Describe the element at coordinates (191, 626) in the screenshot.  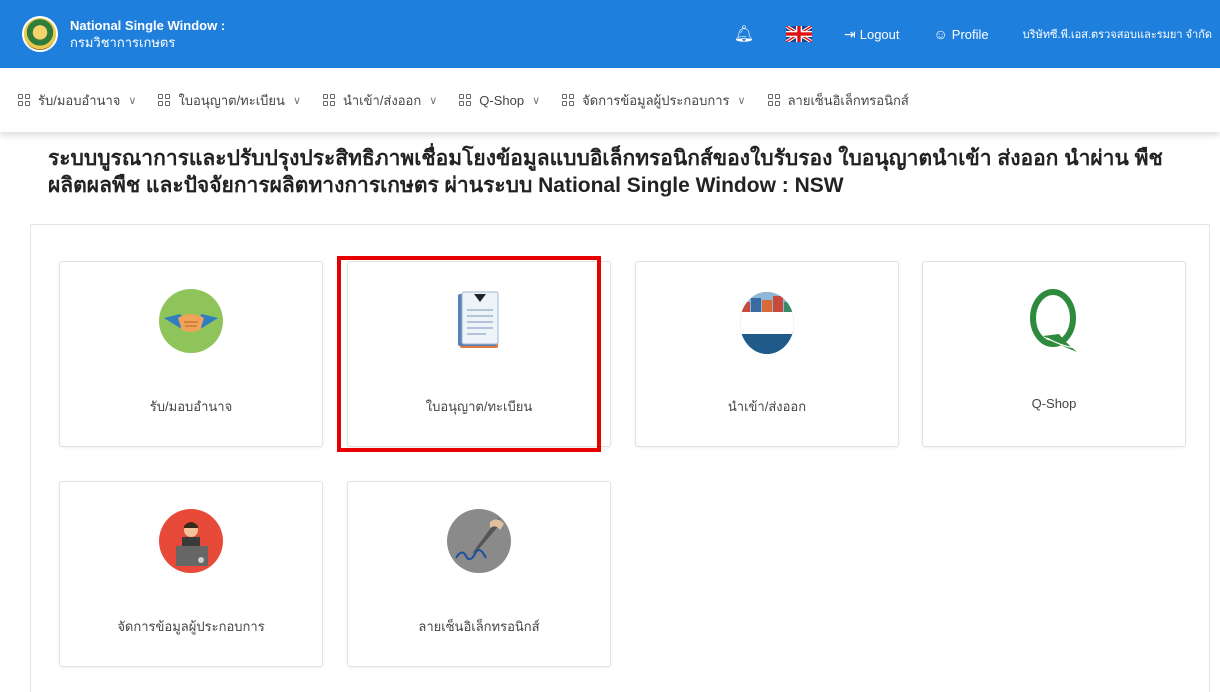
I see `card-label: จัดการข้อมูลผู้ประกอบการ` at that location.